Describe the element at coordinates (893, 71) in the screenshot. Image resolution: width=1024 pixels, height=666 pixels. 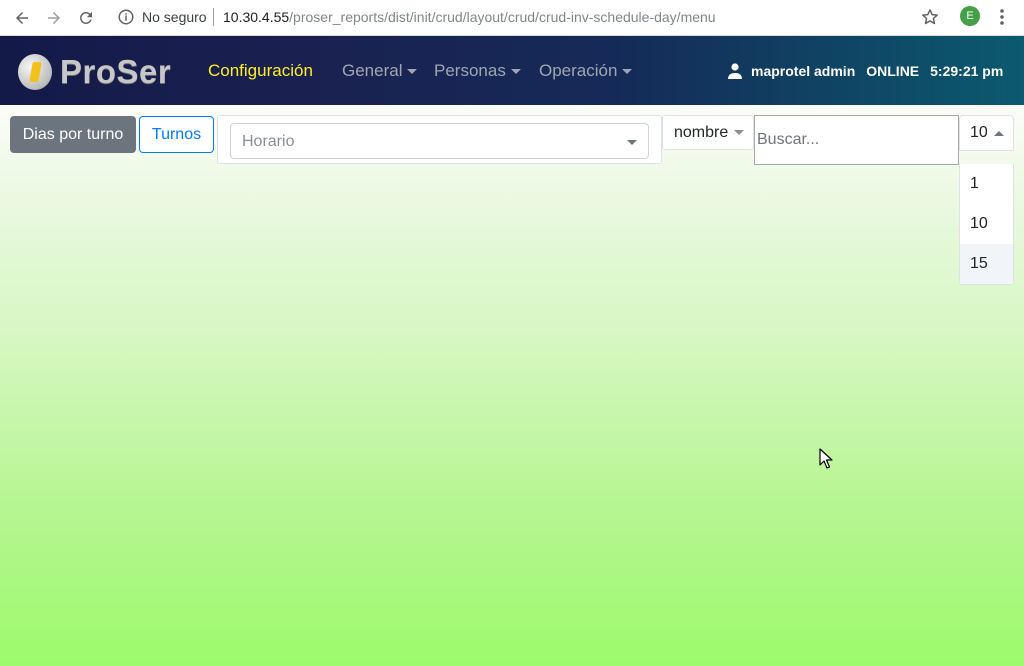
I see `online-status: ONLINE` at that location.